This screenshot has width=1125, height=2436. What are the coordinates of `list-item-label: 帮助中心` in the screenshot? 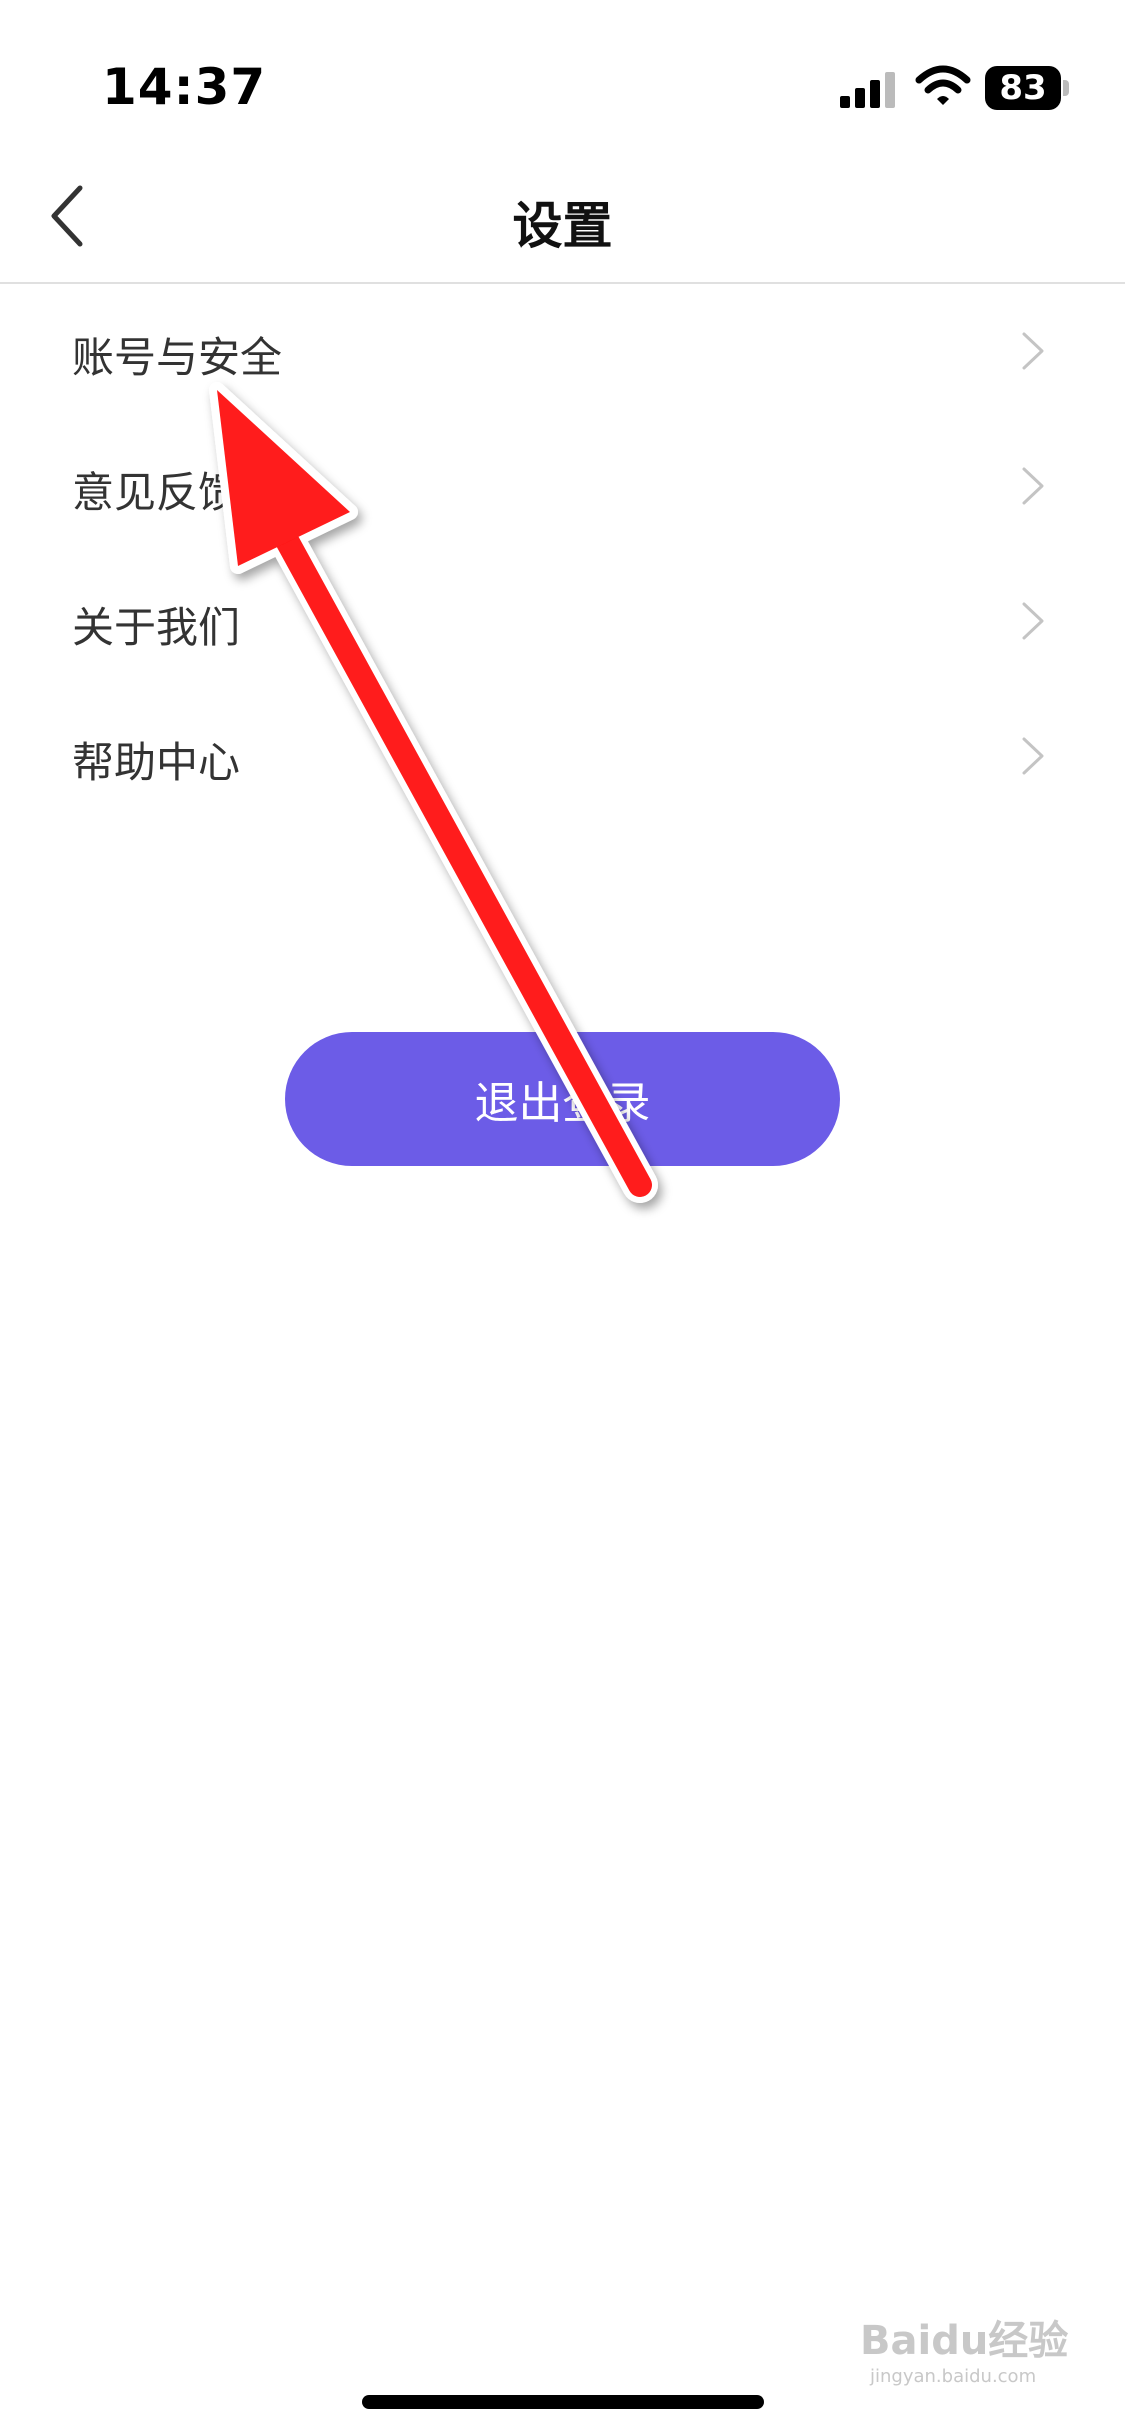 It's located at (156, 762).